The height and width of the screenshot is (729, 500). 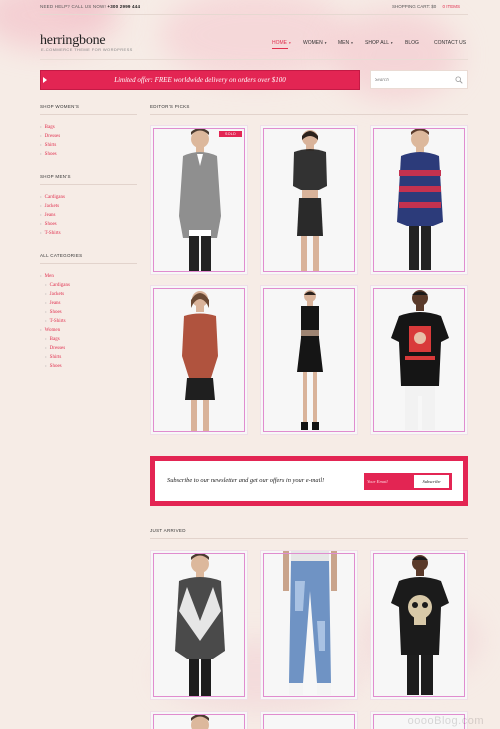 What do you see at coordinates (315, 43) in the screenshot?
I see `nav-item-women: WOMEN ▼` at bounding box center [315, 43].